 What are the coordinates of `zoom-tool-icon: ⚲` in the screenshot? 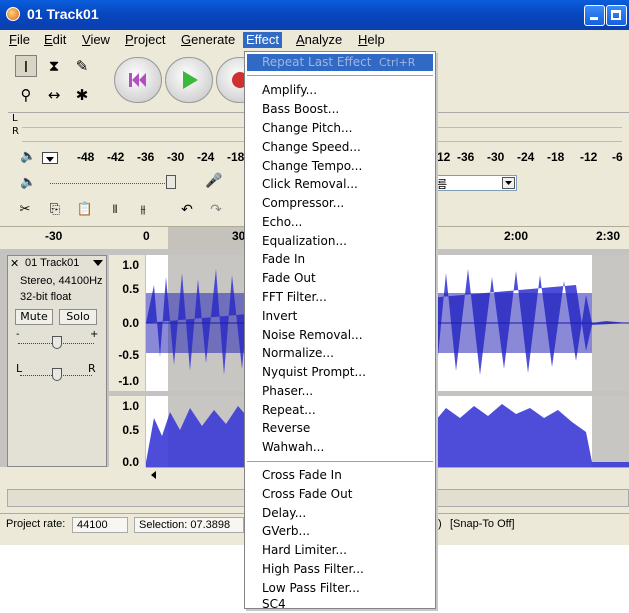 It's located at (26, 95).